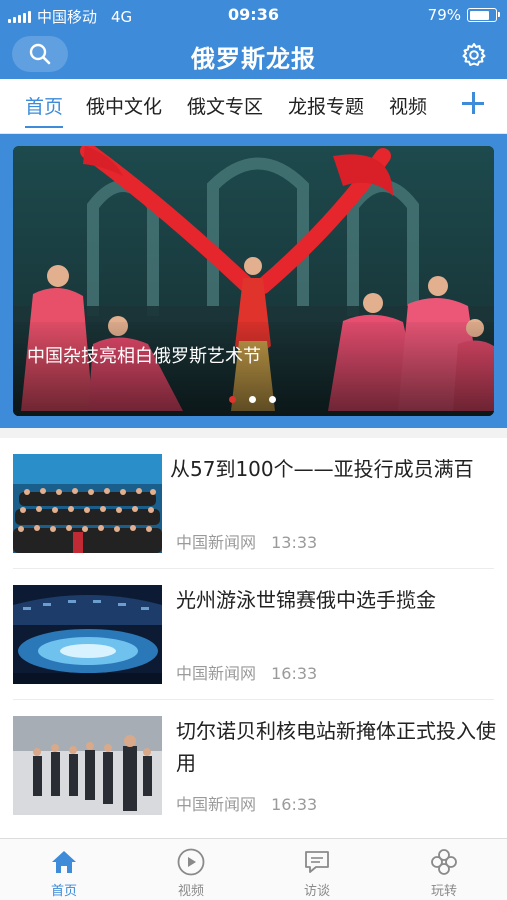  Describe the element at coordinates (483, 15) in the screenshot. I see `battery-icon` at that location.